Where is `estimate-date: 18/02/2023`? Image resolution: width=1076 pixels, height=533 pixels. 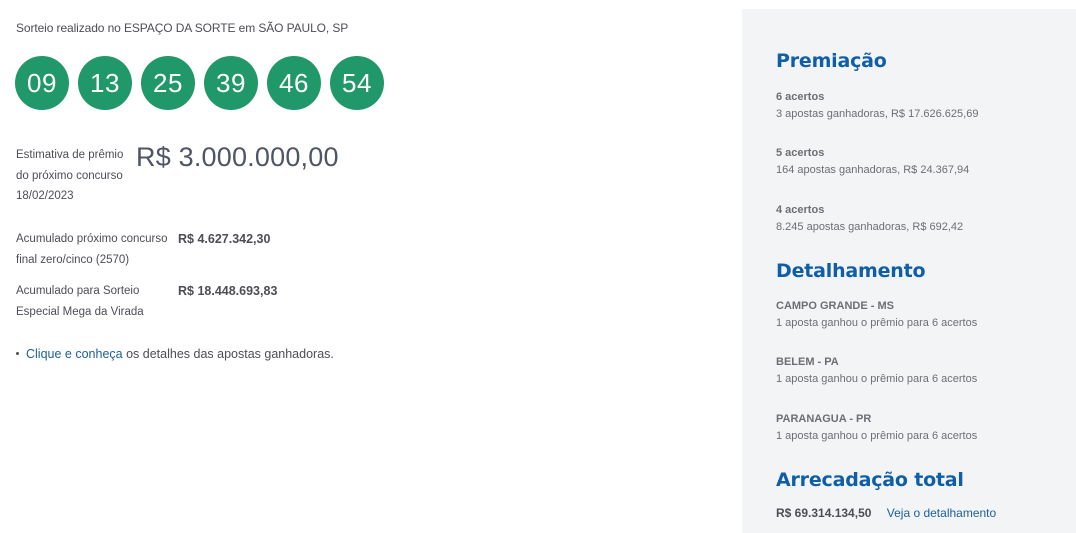 estimate-date: 18/02/2023 is located at coordinates (45, 196).